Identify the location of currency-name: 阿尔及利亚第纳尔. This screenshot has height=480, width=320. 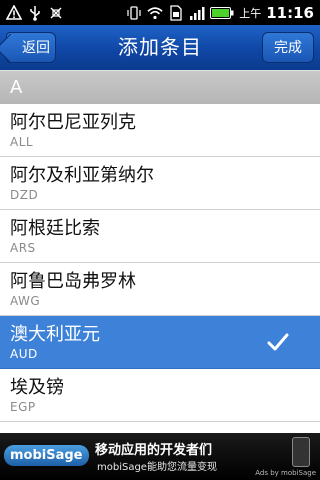
(82, 175).